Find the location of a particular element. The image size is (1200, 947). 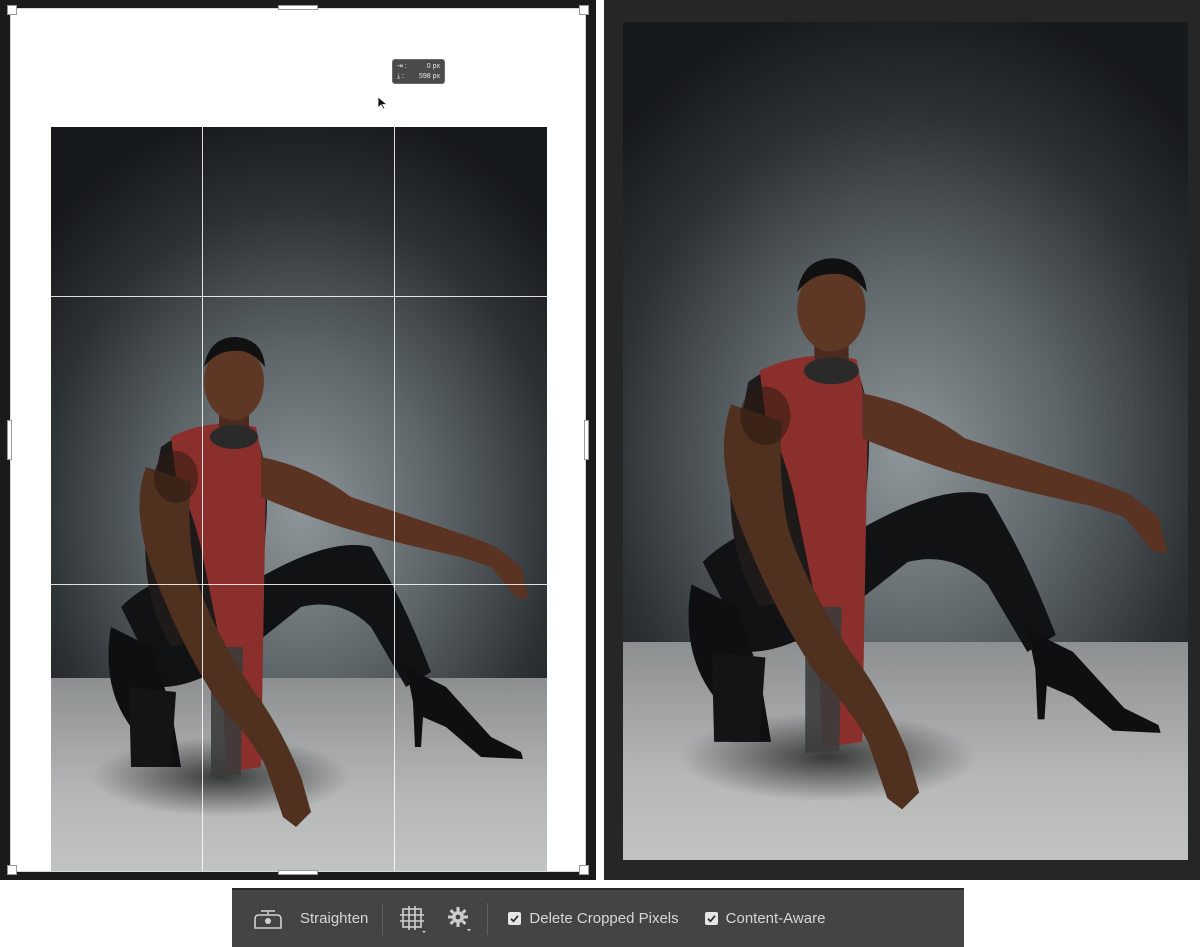

crop-handle-left is located at coordinates (9, 440).